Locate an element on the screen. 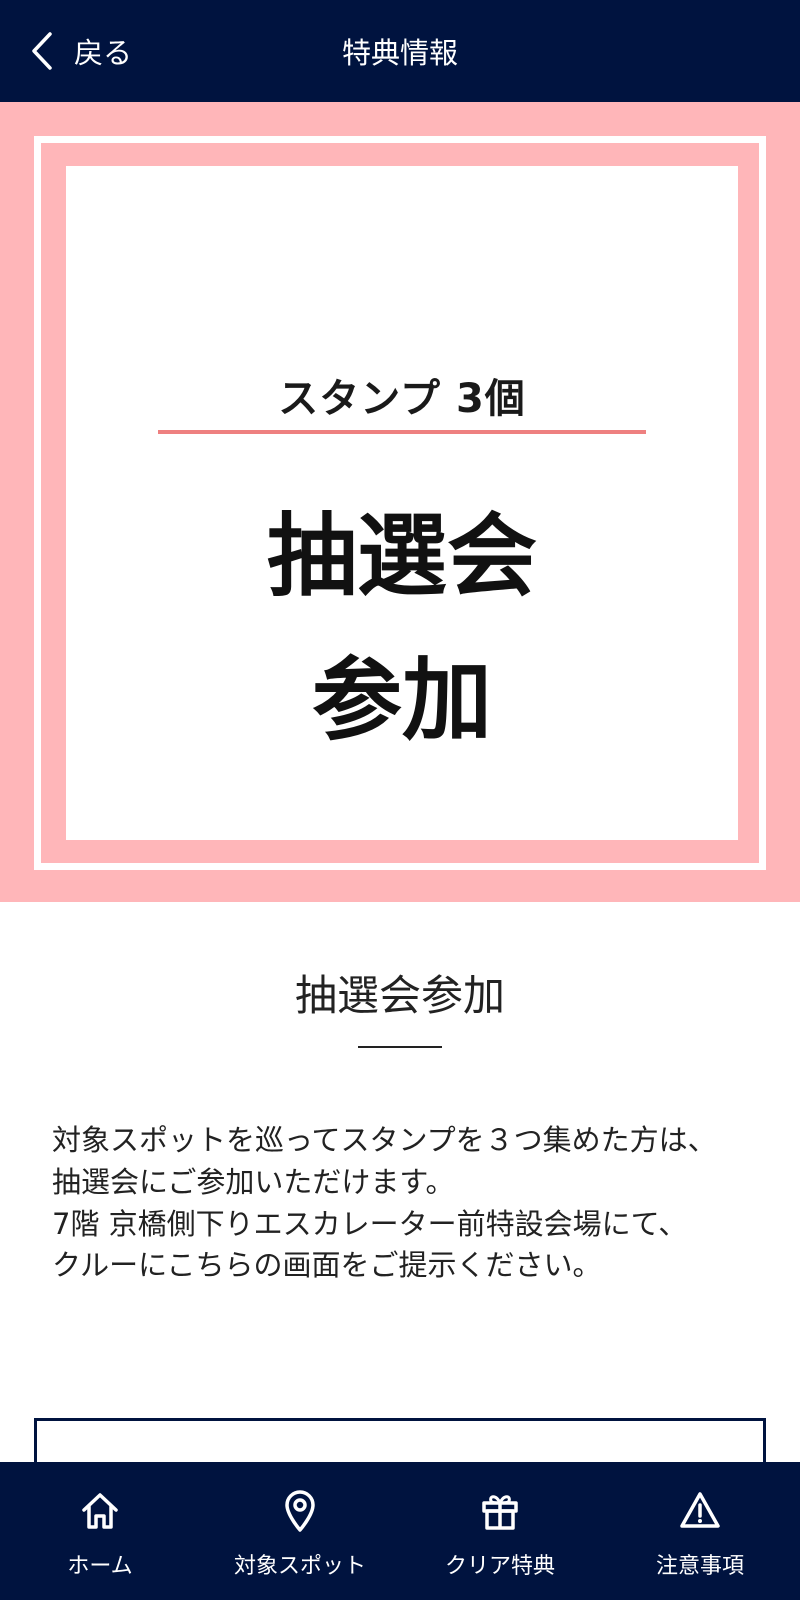 The height and width of the screenshot is (1600, 800). nav-item-notes: 注意事項 is located at coordinates (700, 1531).